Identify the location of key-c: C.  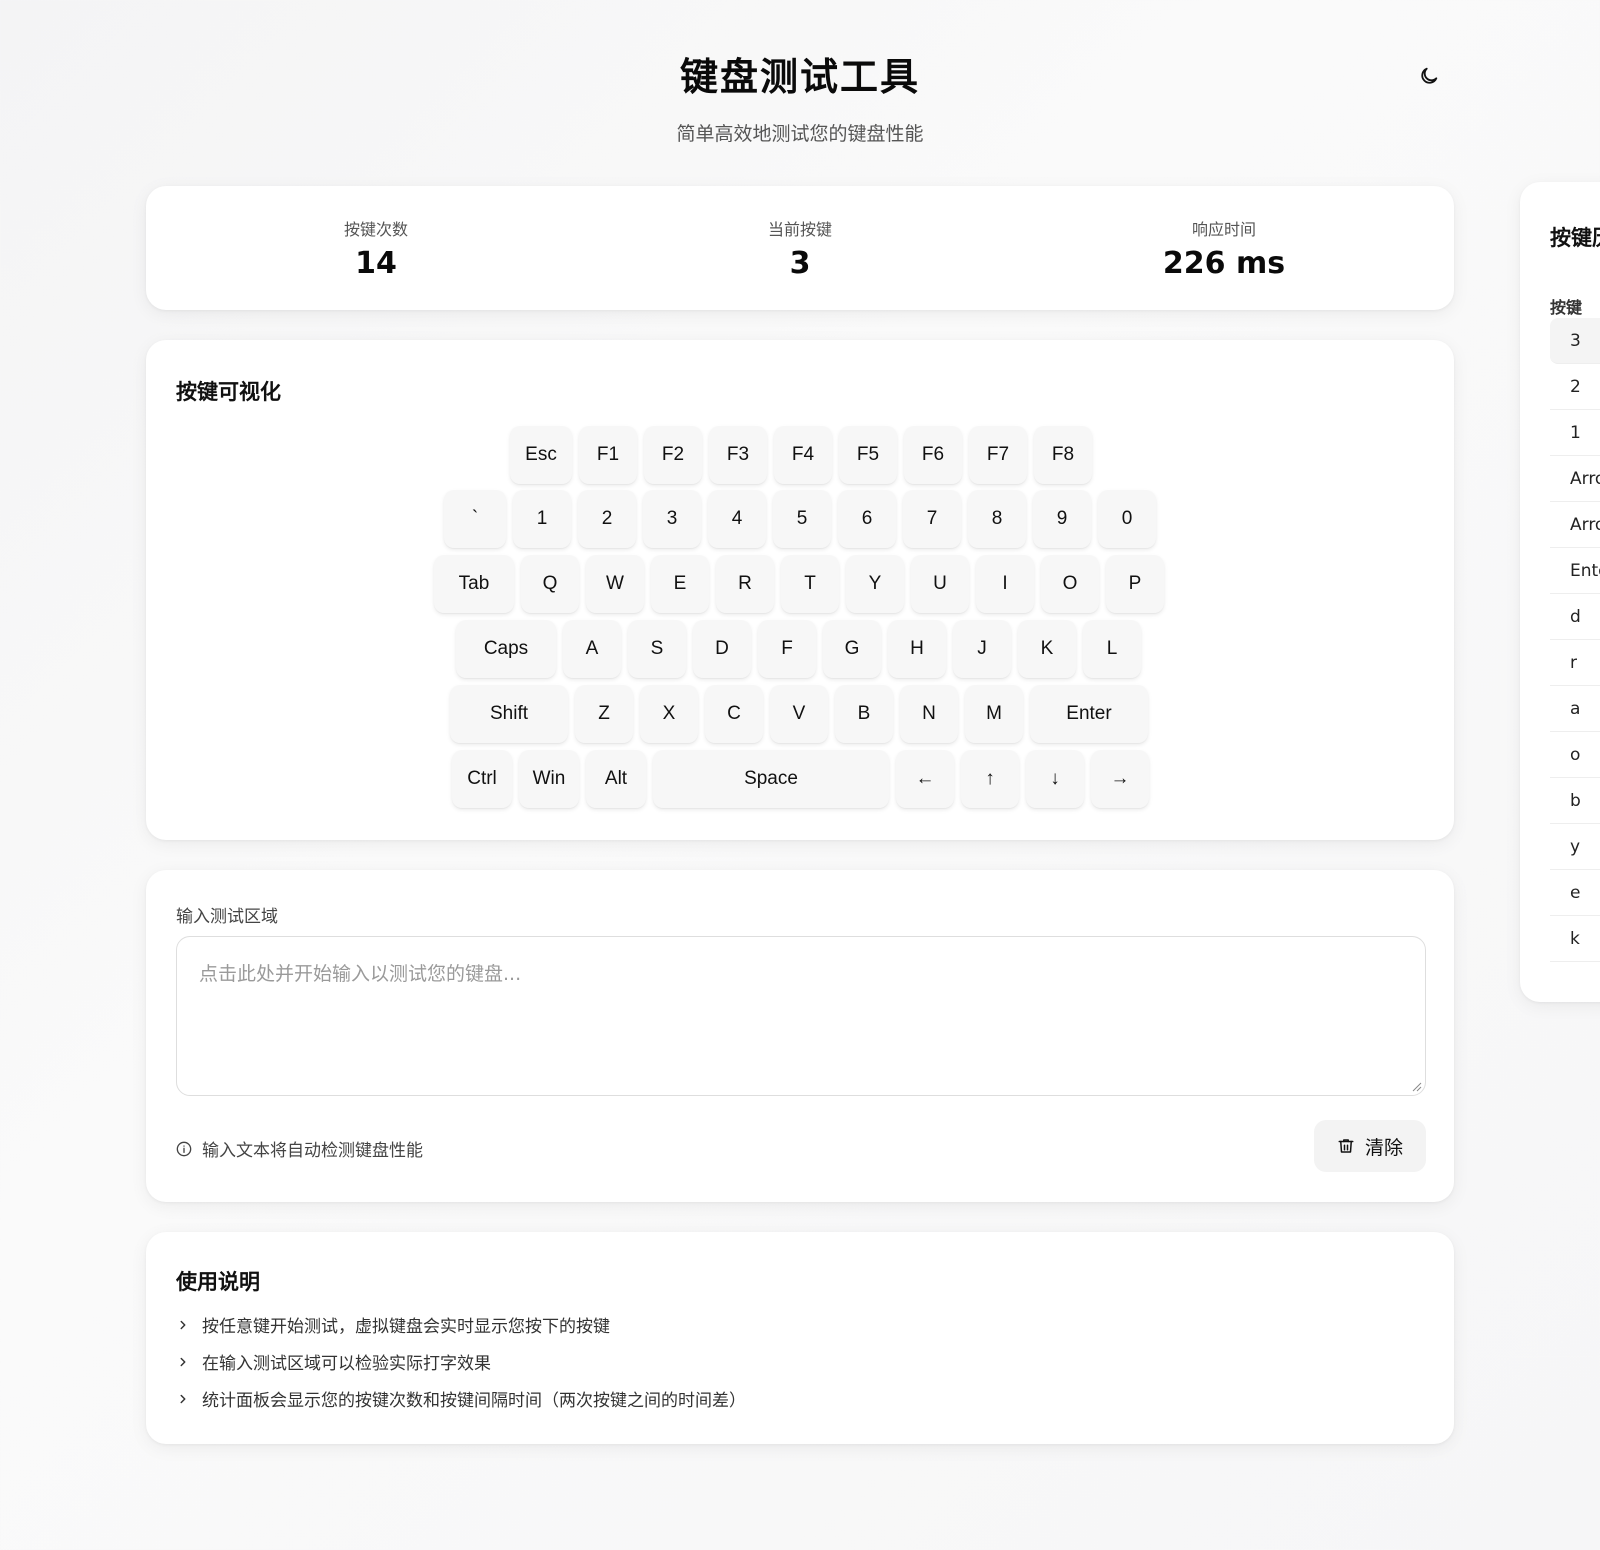
(734, 714).